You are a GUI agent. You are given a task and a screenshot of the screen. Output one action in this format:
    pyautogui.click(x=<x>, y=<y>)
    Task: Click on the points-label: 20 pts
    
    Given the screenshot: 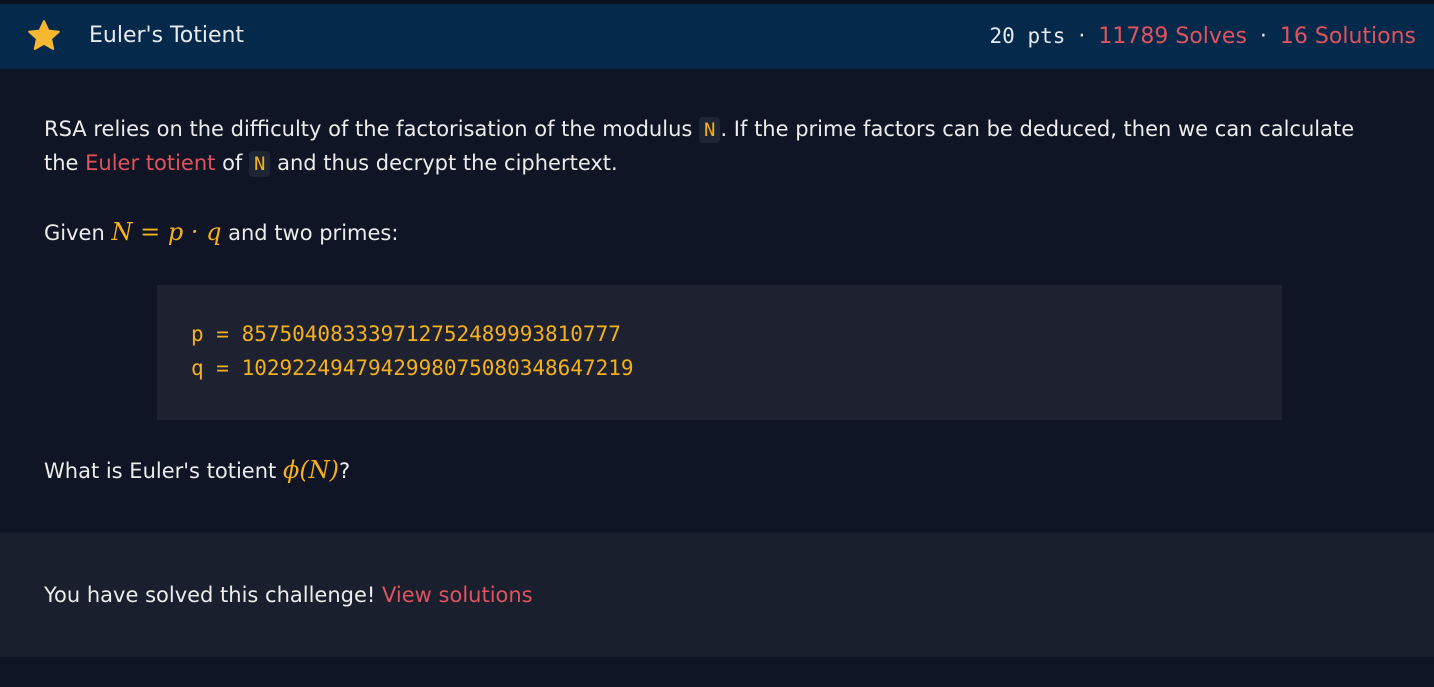 What is the action you would take?
    pyautogui.click(x=1027, y=36)
    